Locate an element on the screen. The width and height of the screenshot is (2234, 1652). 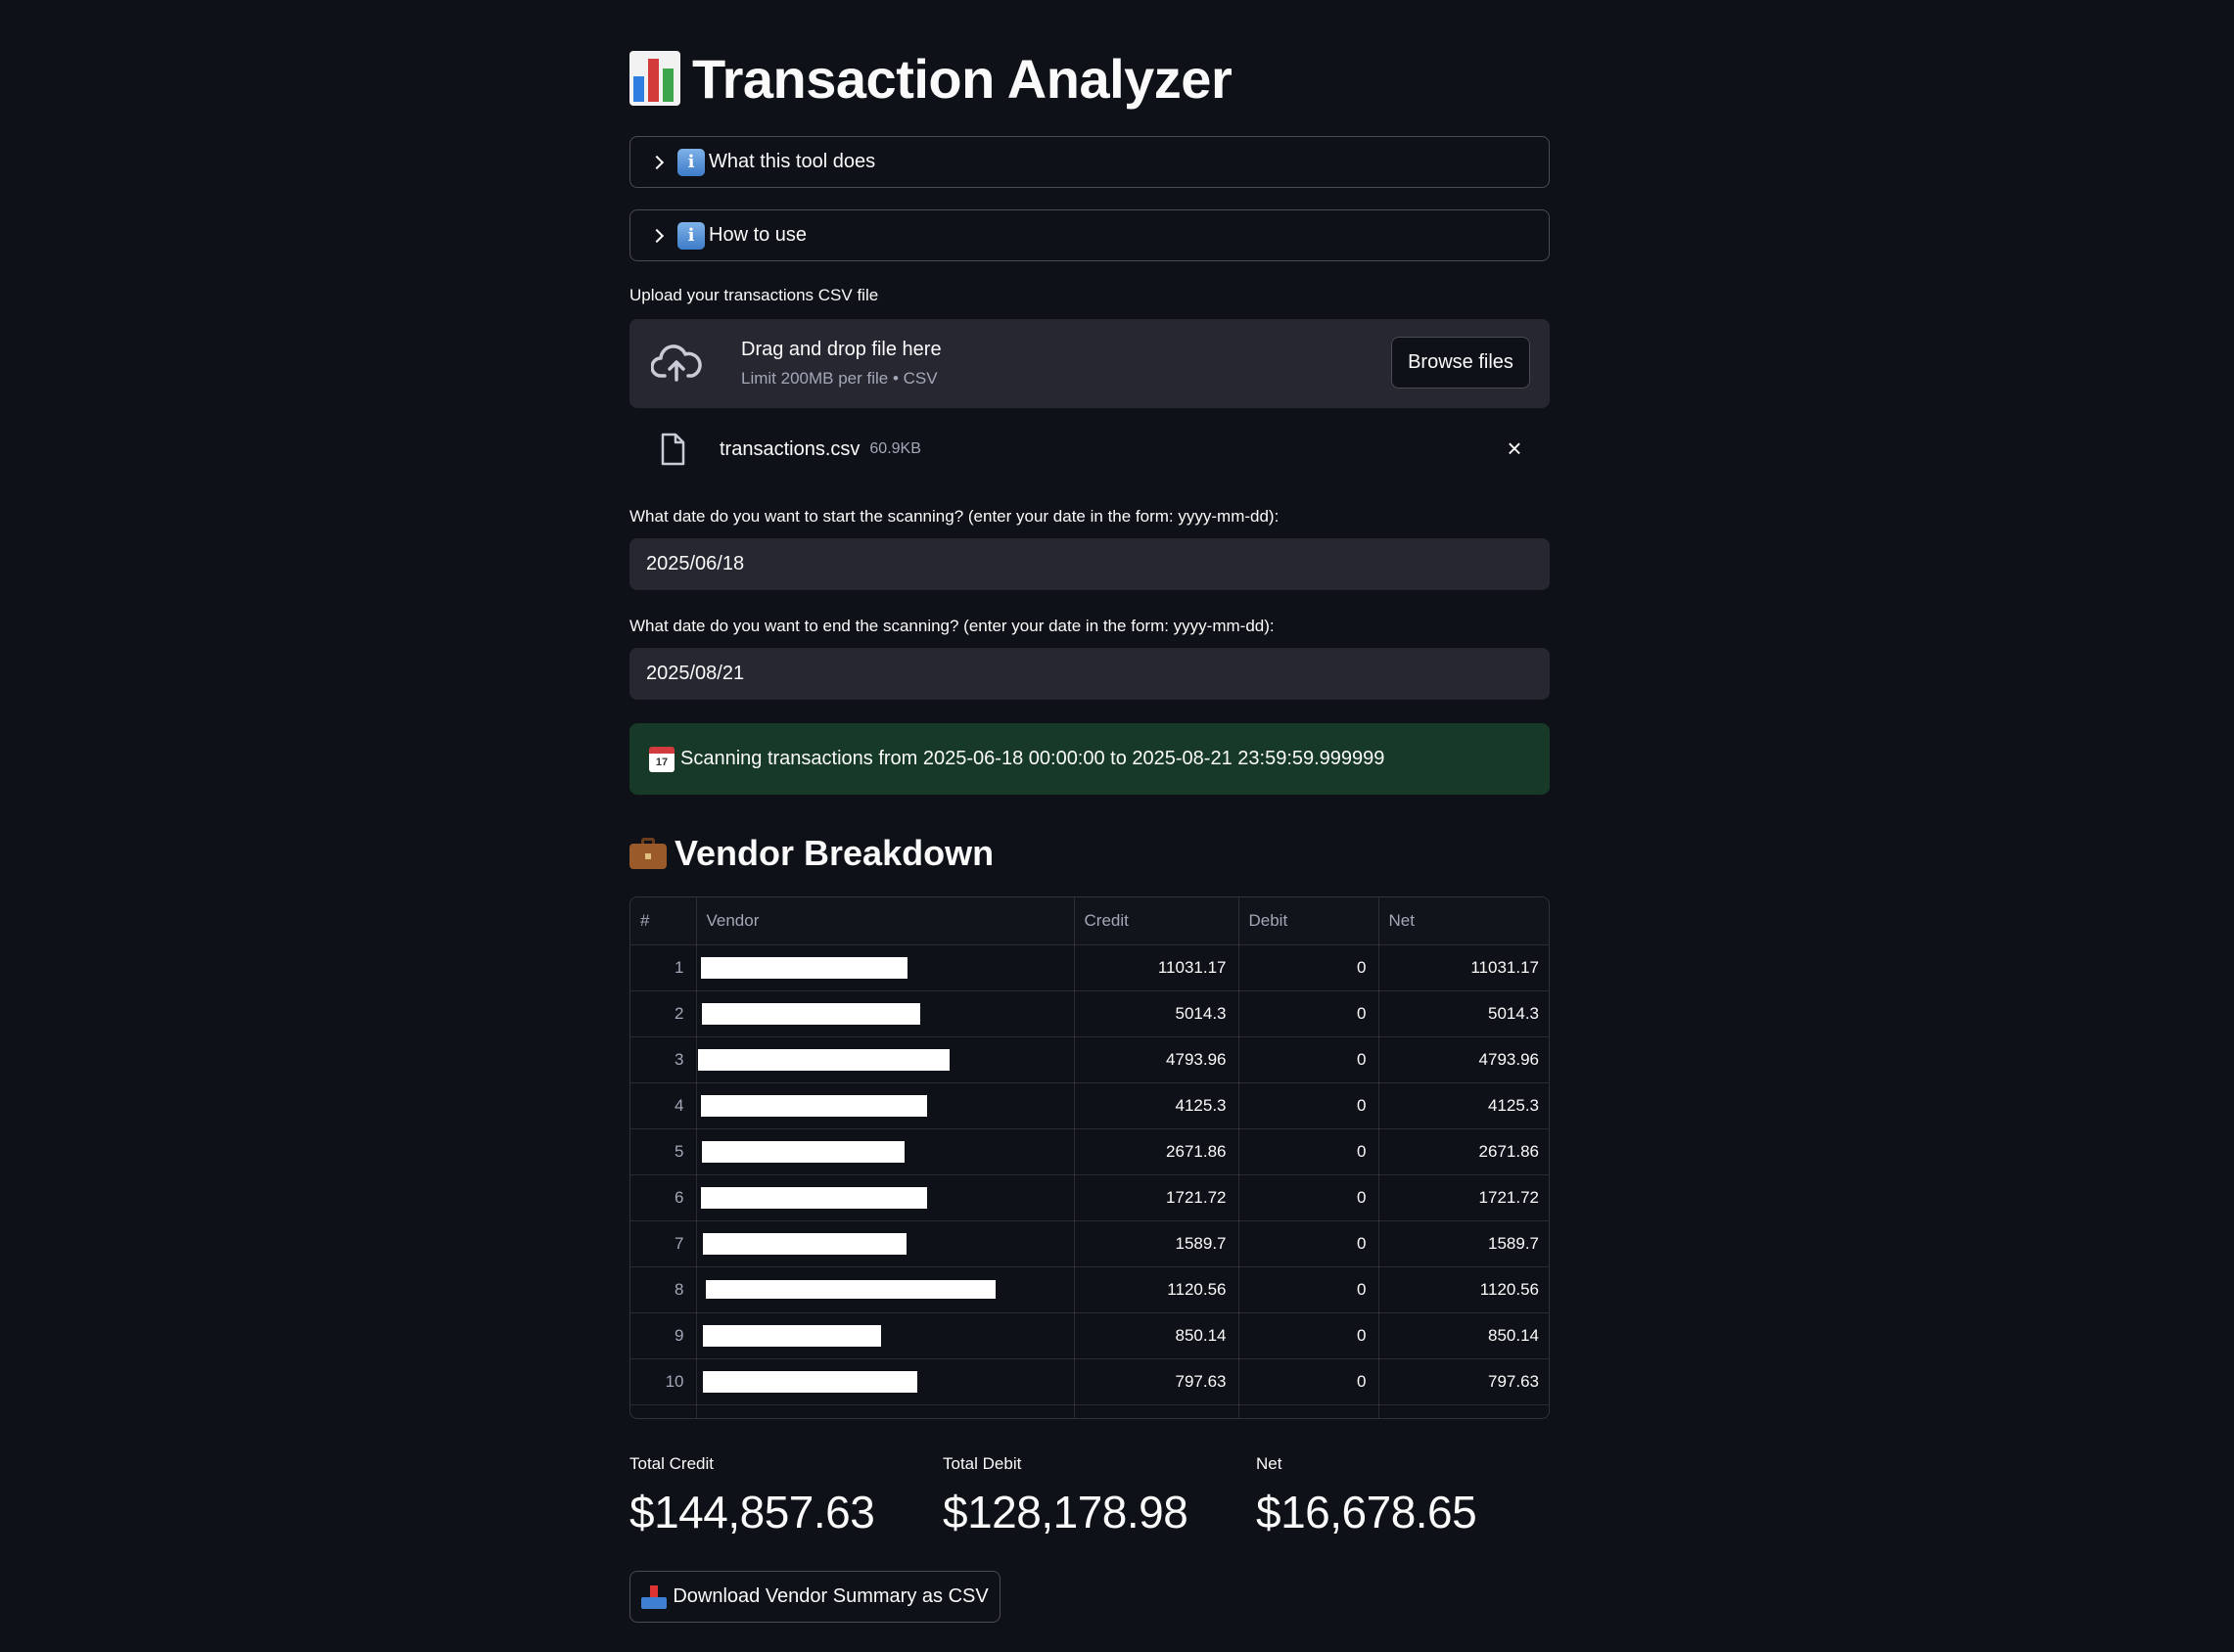
credit-cell: 11031.17 is located at coordinates (1156, 967).